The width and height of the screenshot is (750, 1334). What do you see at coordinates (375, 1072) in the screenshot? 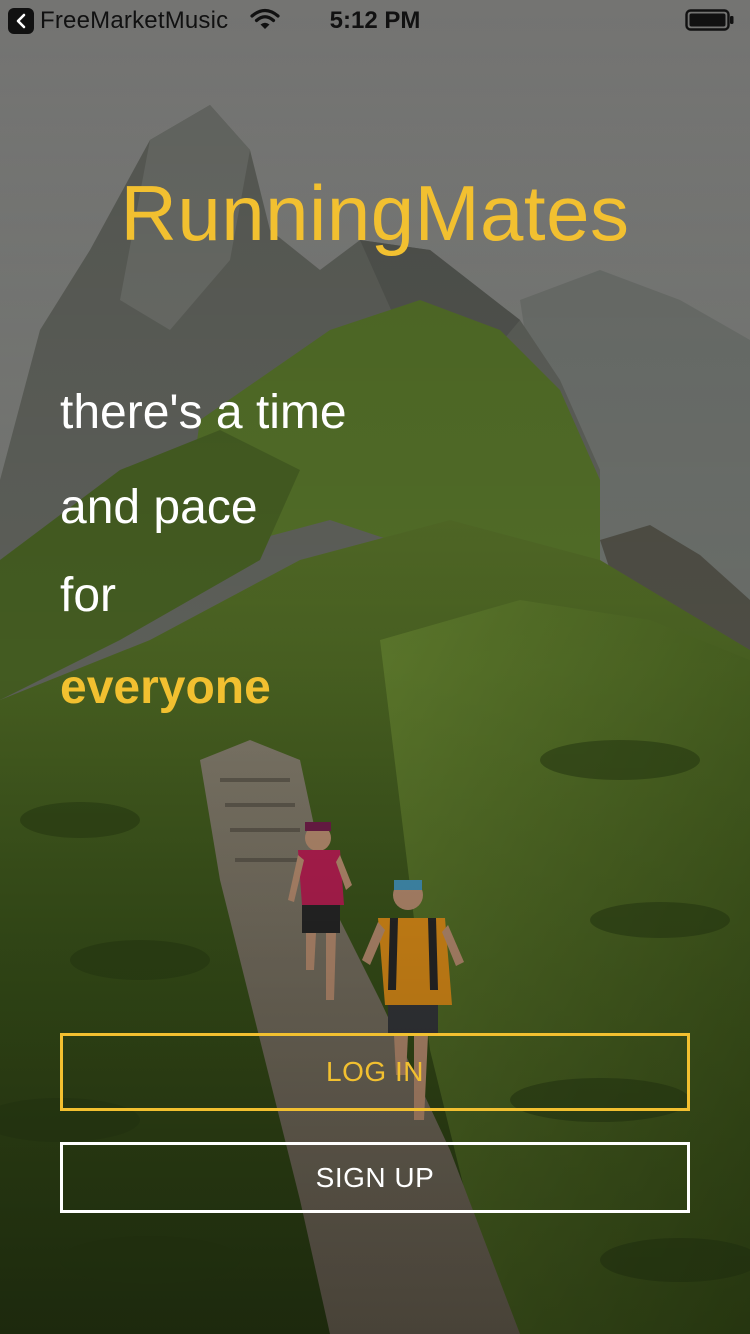
I see `login-button: LOG IN` at bounding box center [375, 1072].